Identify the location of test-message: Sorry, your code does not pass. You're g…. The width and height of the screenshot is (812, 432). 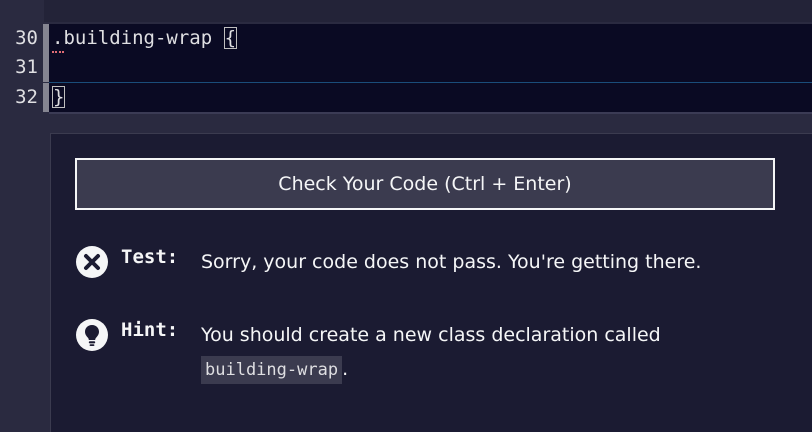
(451, 262).